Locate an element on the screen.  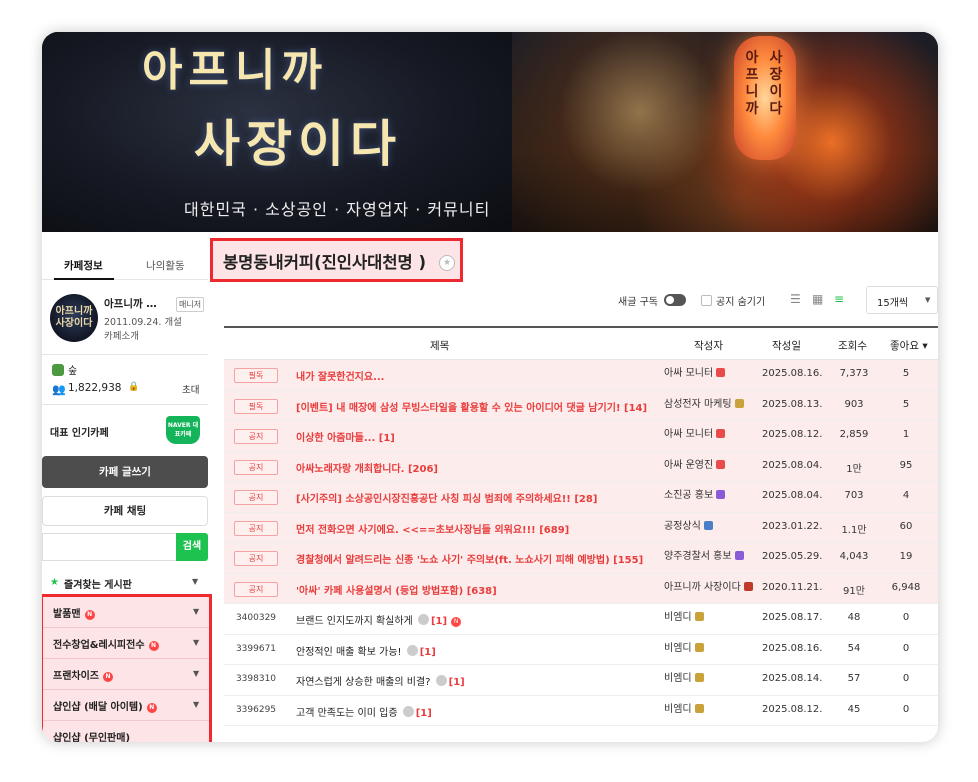
column-author: 작성자 is located at coordinates (708, 346).